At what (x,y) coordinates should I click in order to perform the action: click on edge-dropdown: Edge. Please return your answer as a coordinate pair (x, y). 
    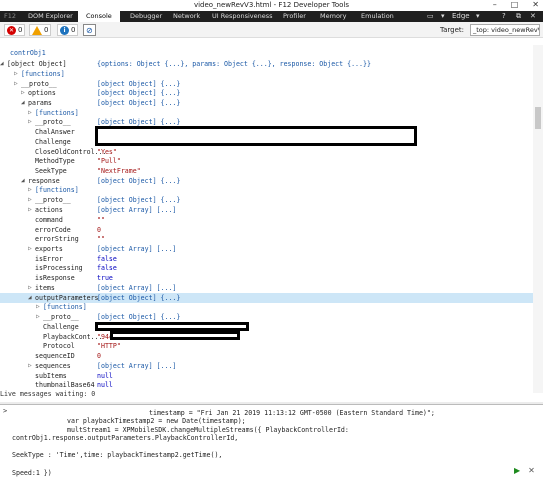
    Looking at the image, I should click on (461, 16).